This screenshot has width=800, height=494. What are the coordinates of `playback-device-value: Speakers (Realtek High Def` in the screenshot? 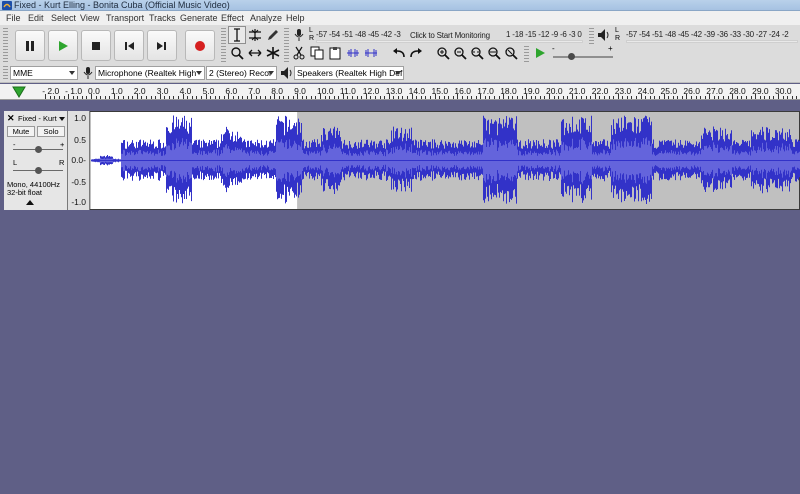 It's located at (350, 73).